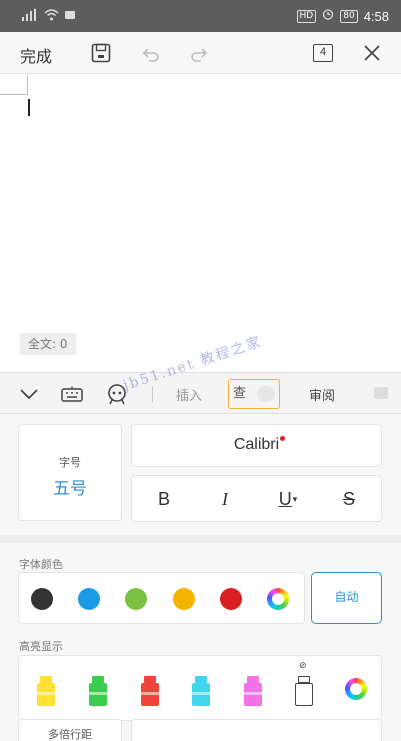  I want to click on underline-button: U▾, so click(288, 499).